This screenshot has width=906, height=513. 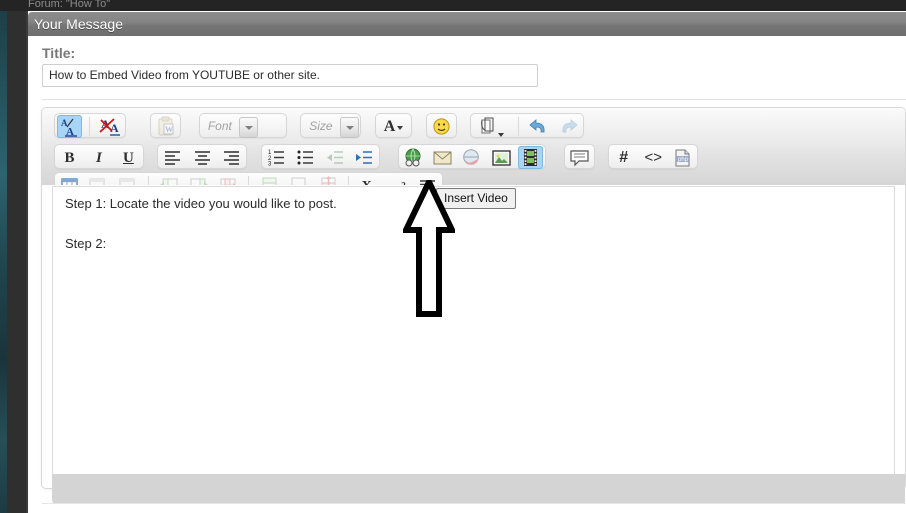 I want to click on svg-text: php, so click(x=683, y=160).